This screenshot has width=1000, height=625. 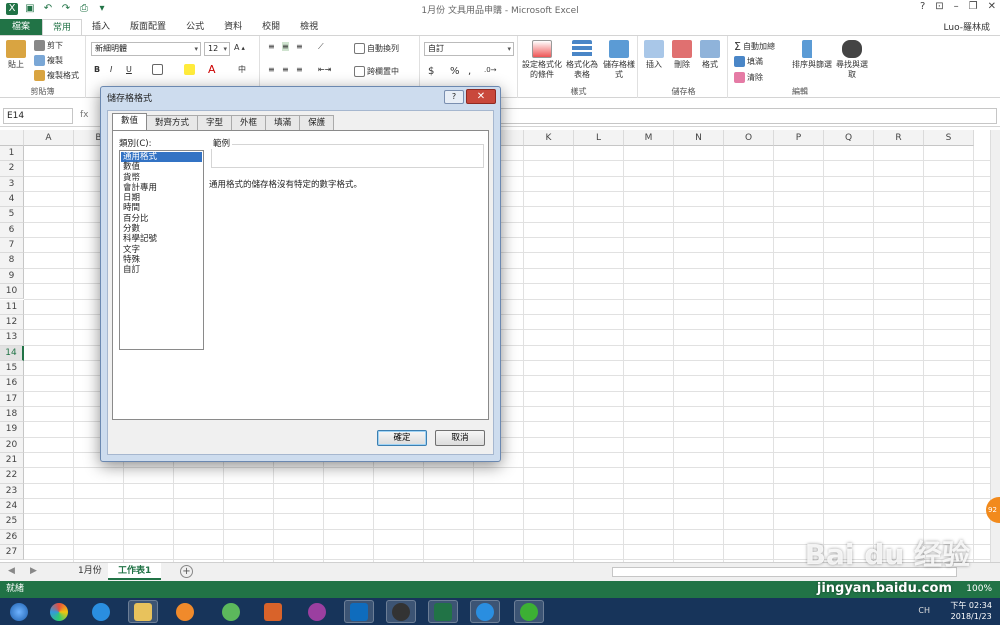 I want to click on comma-button: ,, so click(x=469, y=71).